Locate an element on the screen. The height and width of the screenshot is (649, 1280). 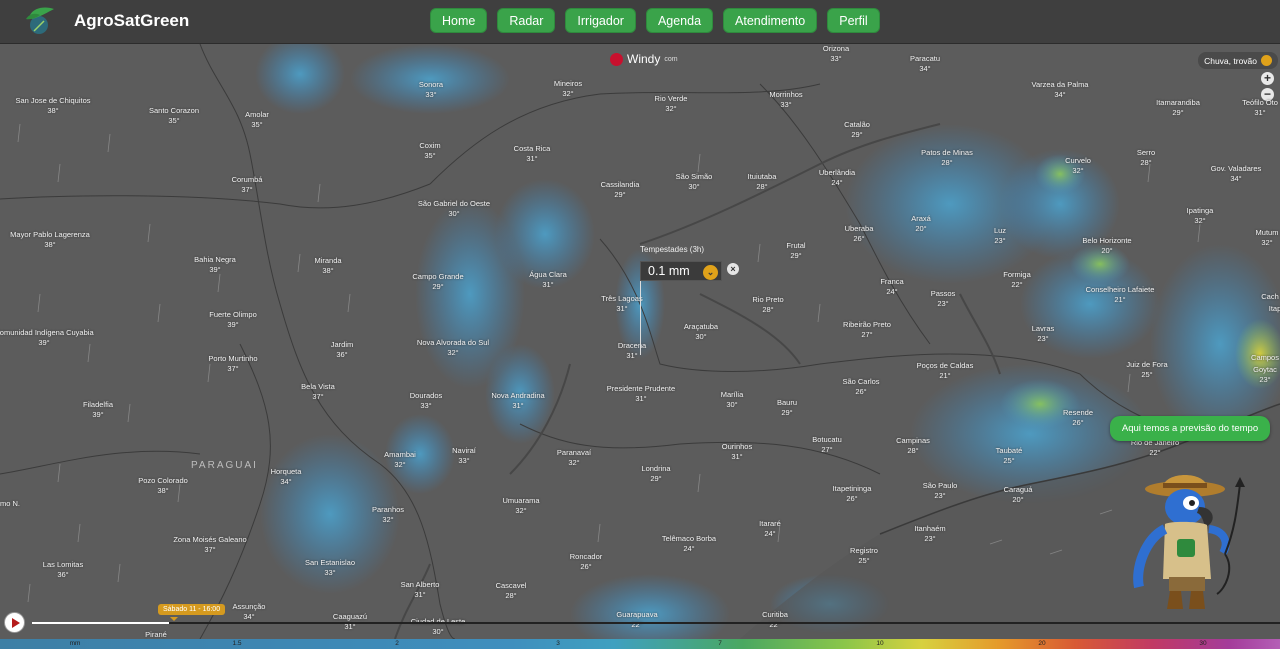
city-label: Paranavaí 32° is located at coordinates (574, 458).